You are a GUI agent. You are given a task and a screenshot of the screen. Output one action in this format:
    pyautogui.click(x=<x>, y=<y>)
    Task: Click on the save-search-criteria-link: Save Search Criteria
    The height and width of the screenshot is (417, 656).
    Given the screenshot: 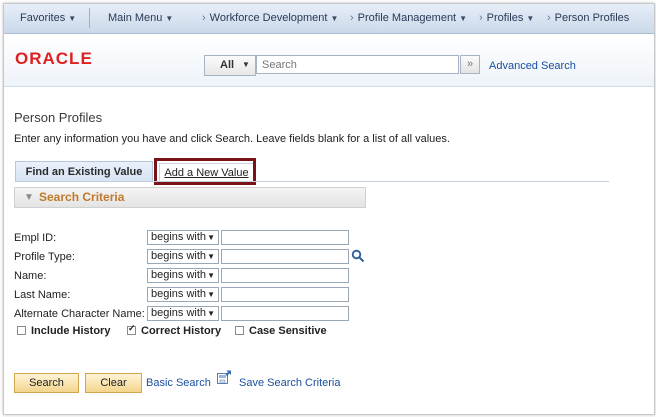 What is the action you would take?
    pyautogui.click(x=290, y=383)
    